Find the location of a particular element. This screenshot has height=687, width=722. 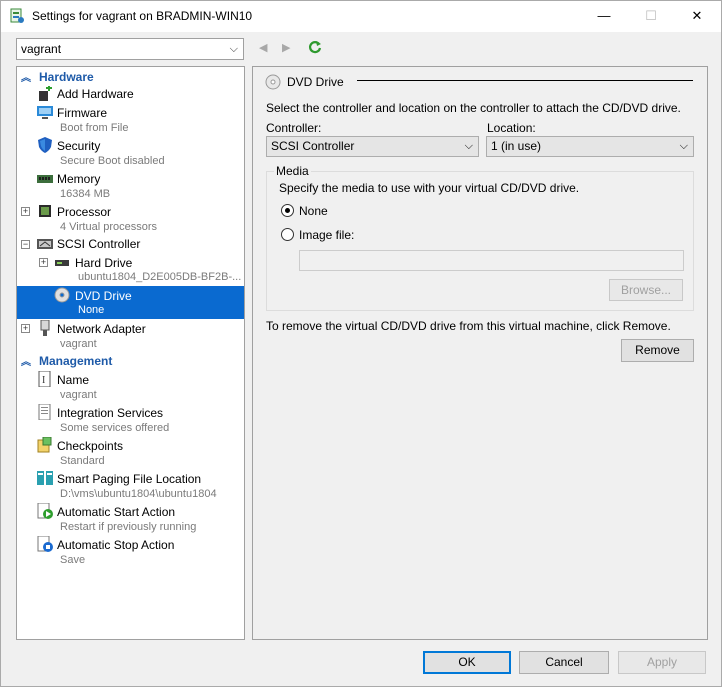

image-file-radio is located at coordinates (287, 234).